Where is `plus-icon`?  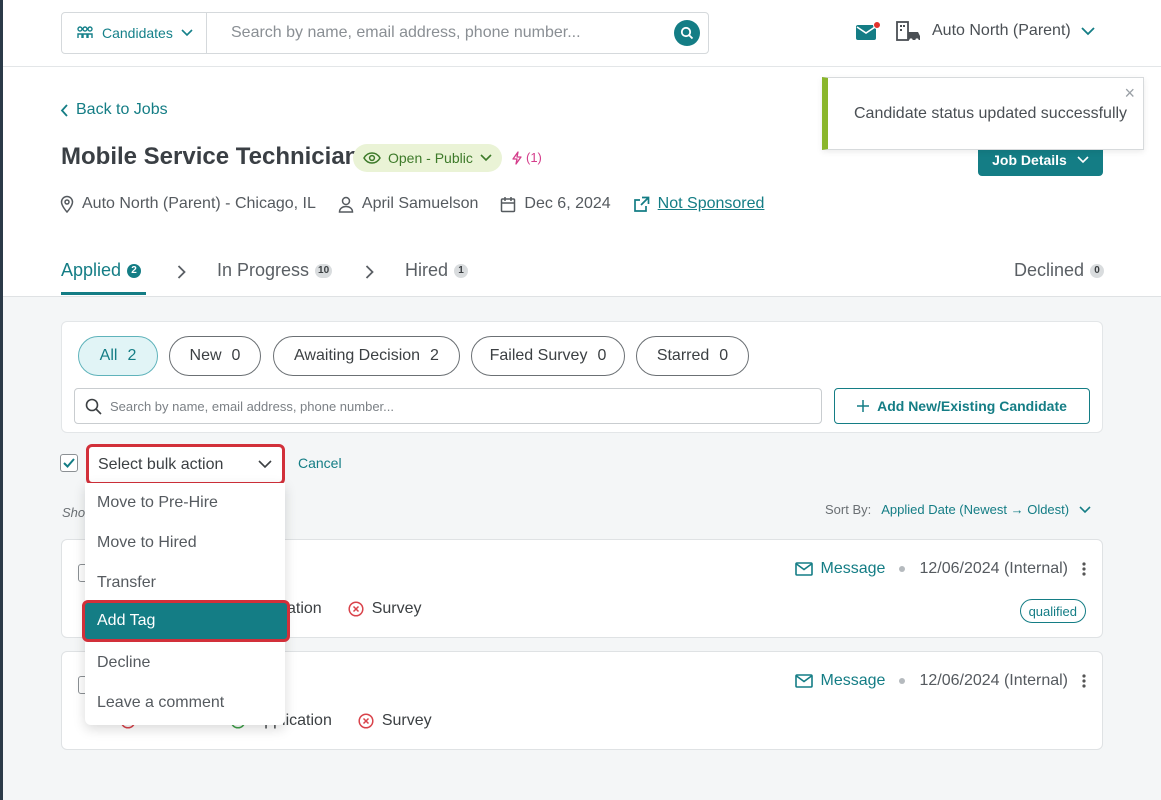 plus-icon is located at coordinates (863, 406).